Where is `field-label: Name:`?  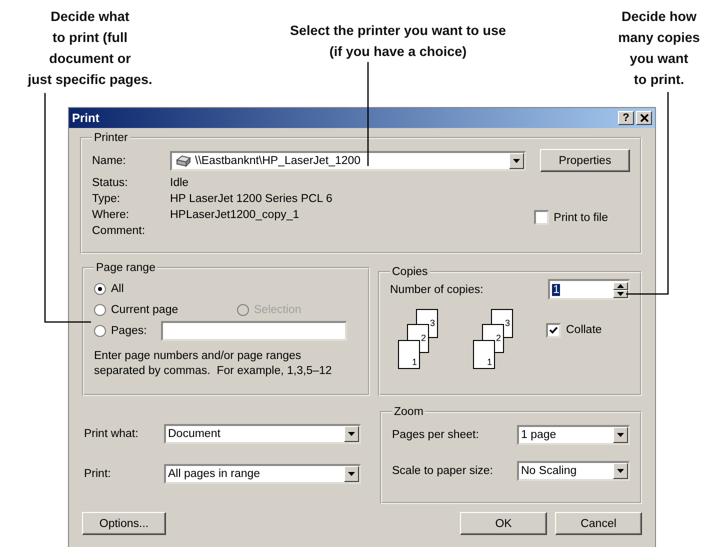
field-label: Name: is located at coordinates (109, 160).